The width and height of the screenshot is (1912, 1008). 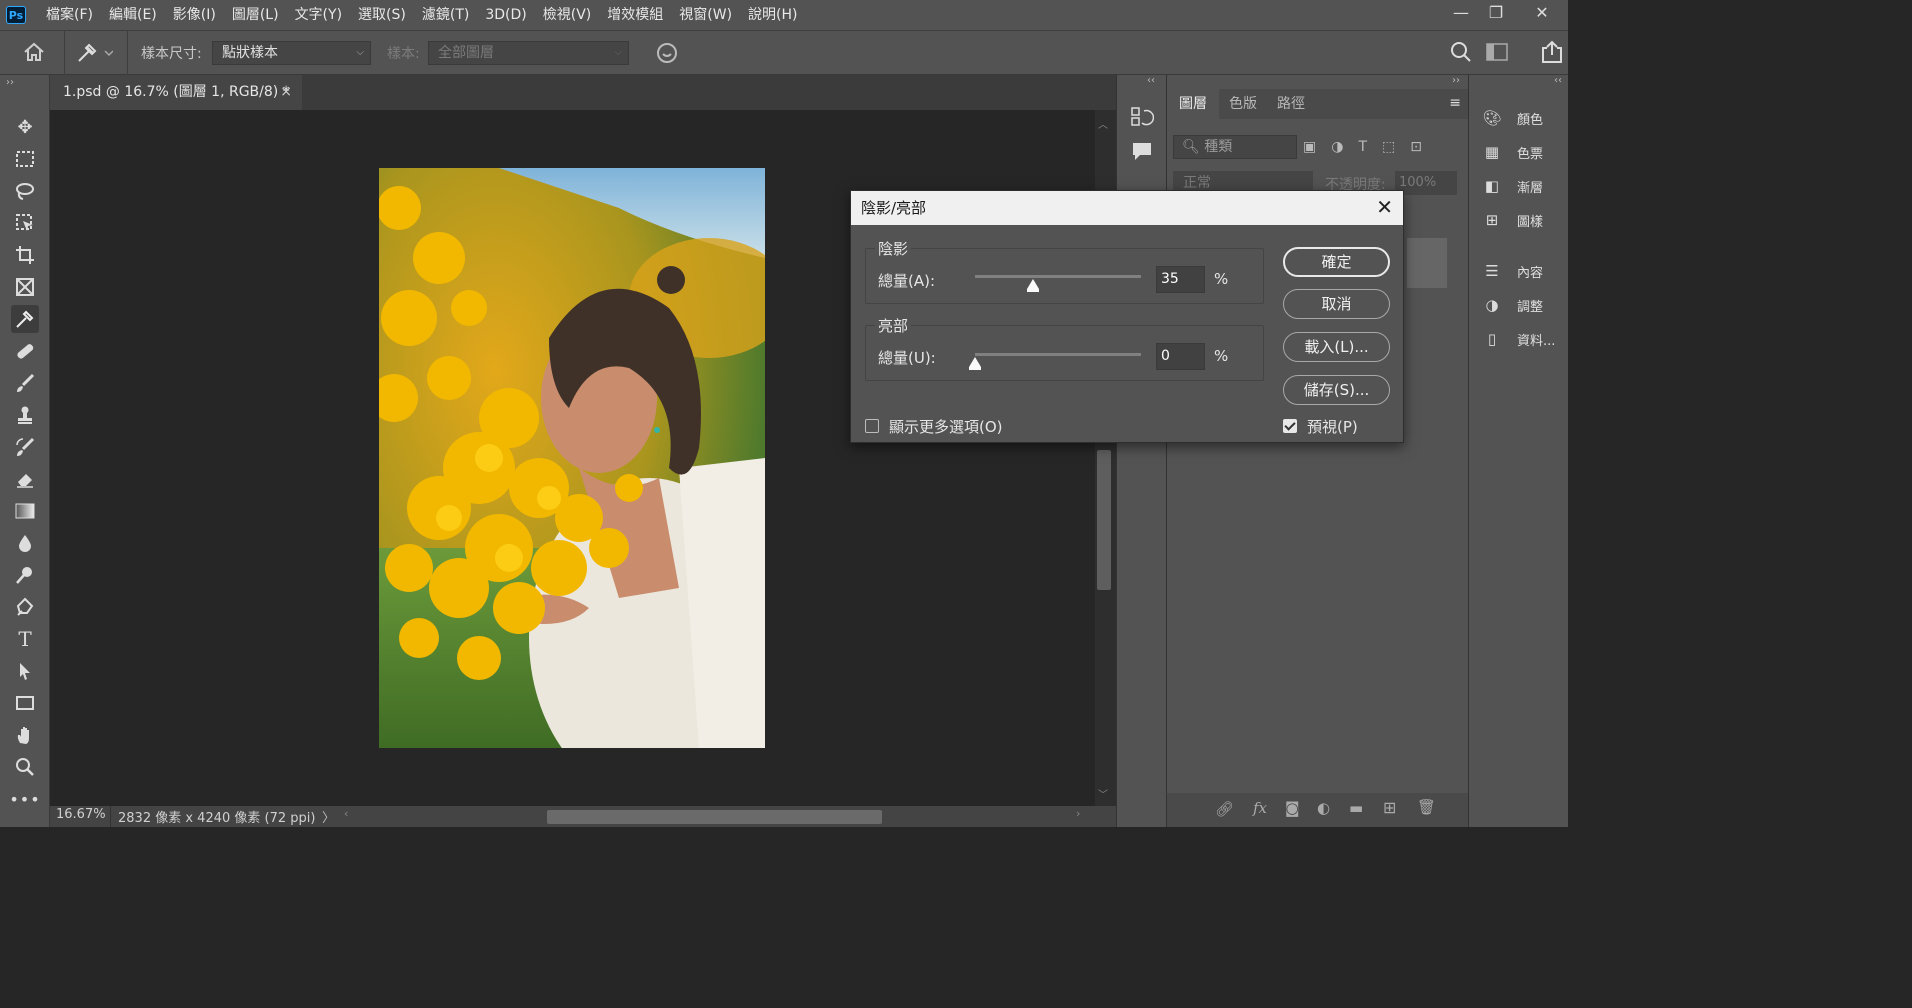 I want to click on menu-plugins: 增效模組, so click(x=635, y=15).